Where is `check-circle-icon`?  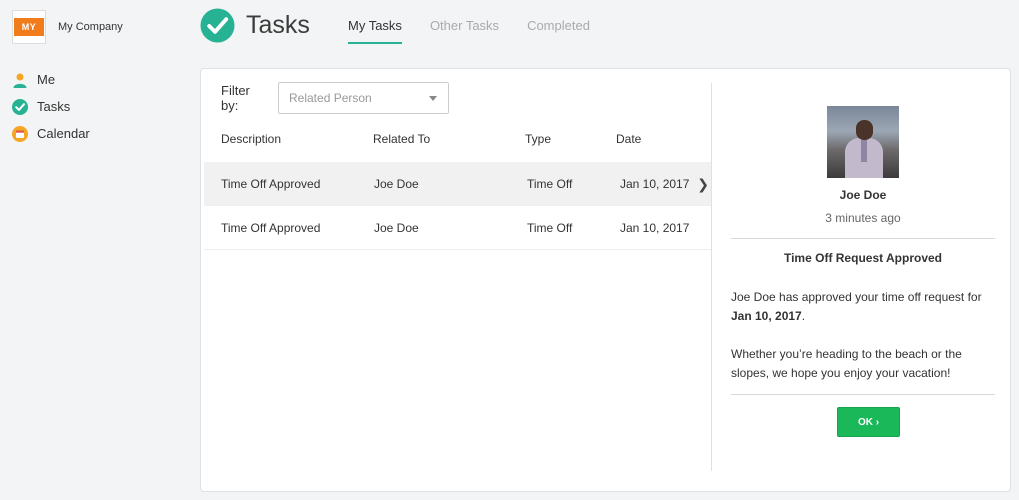
check-circle-icon is located at coordinates (20, 106).